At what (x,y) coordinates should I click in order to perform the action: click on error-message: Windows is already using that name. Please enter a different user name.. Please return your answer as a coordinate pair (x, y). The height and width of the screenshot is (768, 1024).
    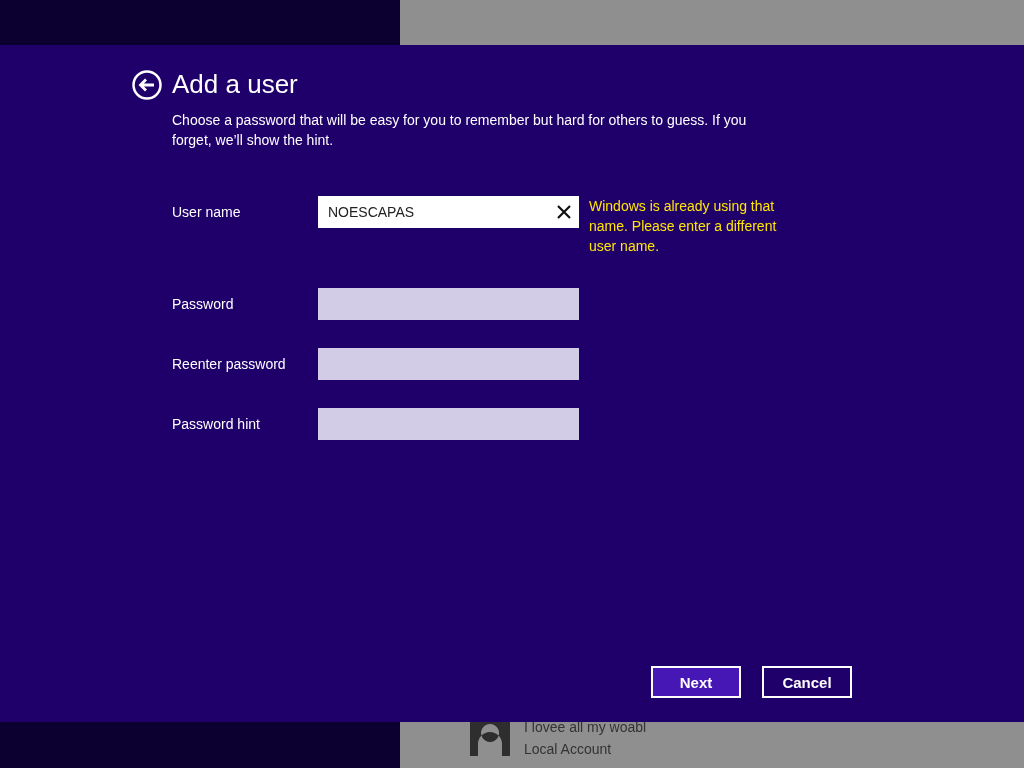
    Looking at the image, I should click on (683, 226).